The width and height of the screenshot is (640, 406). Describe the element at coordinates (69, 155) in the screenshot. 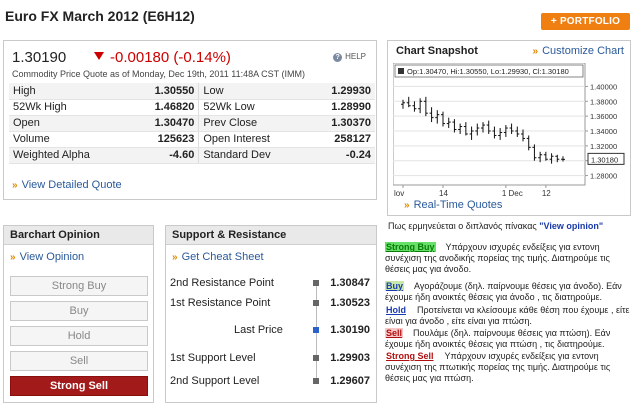

I see `row-label: Weighted Alpha` at that location.